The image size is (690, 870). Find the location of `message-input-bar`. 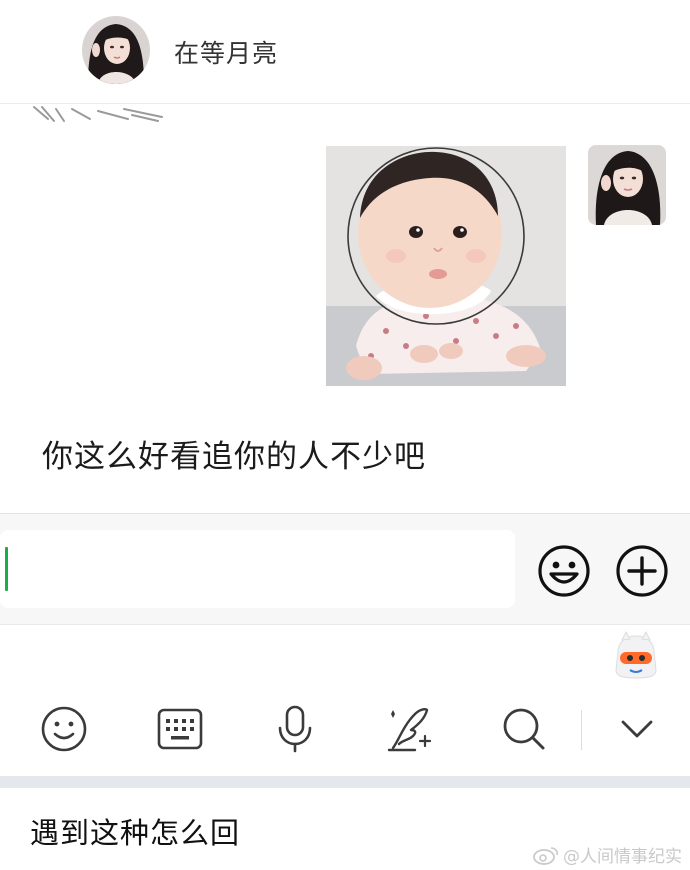

message-input-bar is located at coordinates (345, 569).